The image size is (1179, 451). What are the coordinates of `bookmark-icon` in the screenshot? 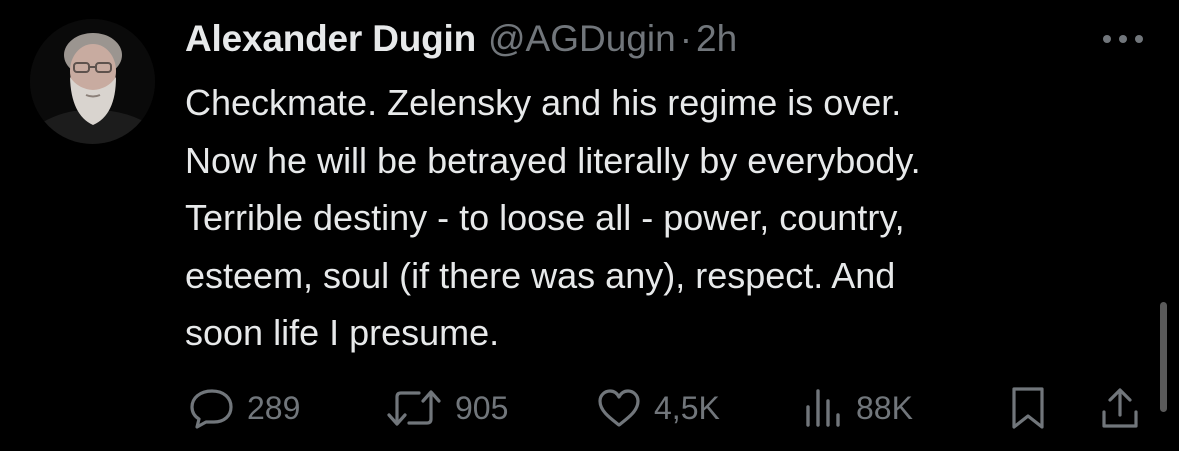 It's located at (1028, 408).